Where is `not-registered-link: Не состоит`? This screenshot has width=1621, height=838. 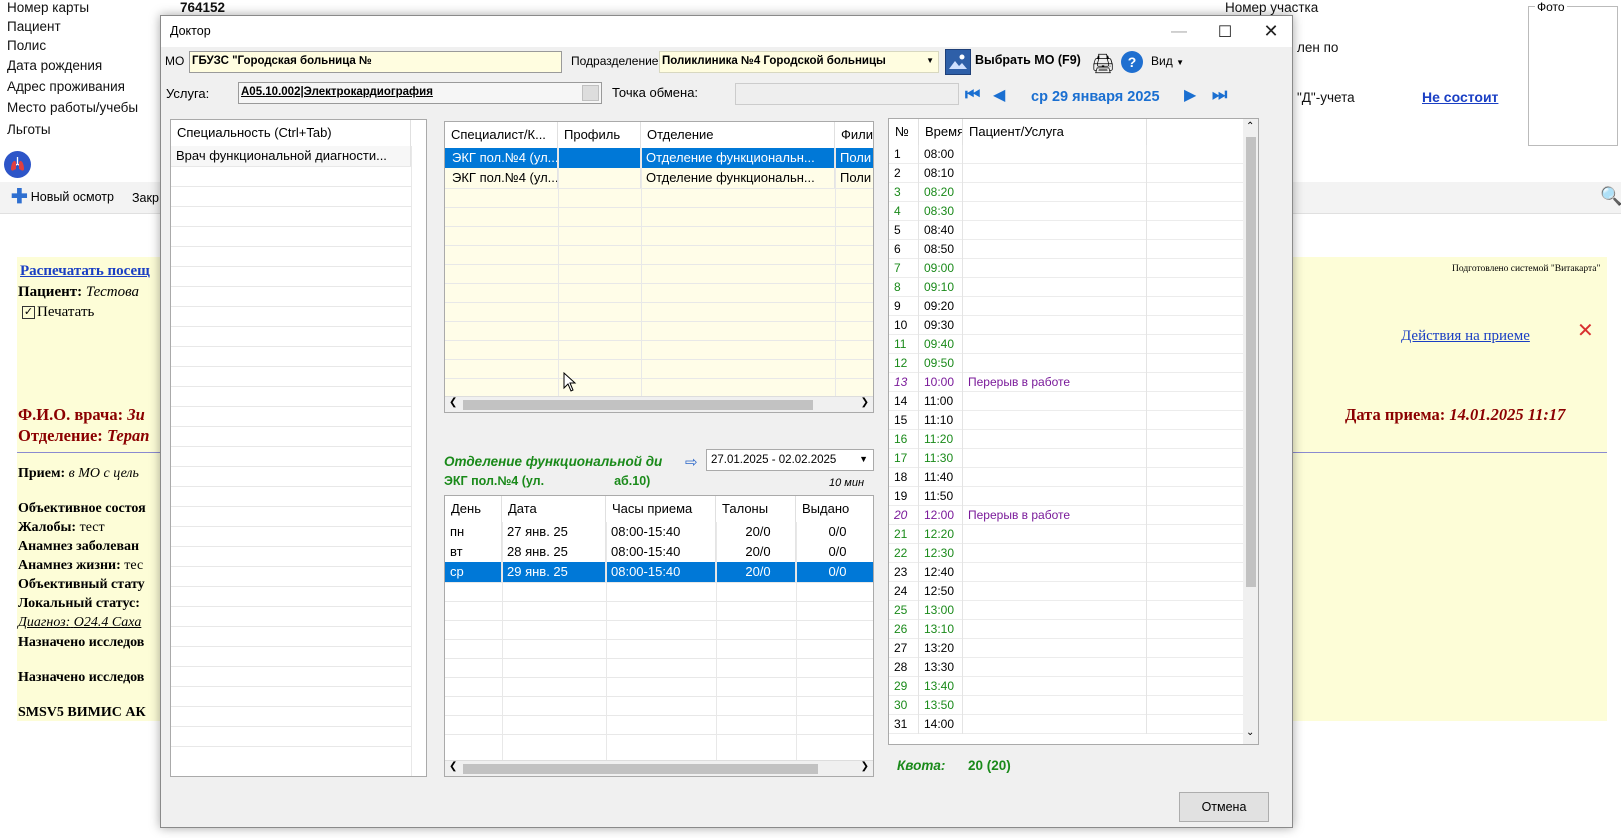
not-registered-link: Не состоит is located at coordinates (1460, 97).